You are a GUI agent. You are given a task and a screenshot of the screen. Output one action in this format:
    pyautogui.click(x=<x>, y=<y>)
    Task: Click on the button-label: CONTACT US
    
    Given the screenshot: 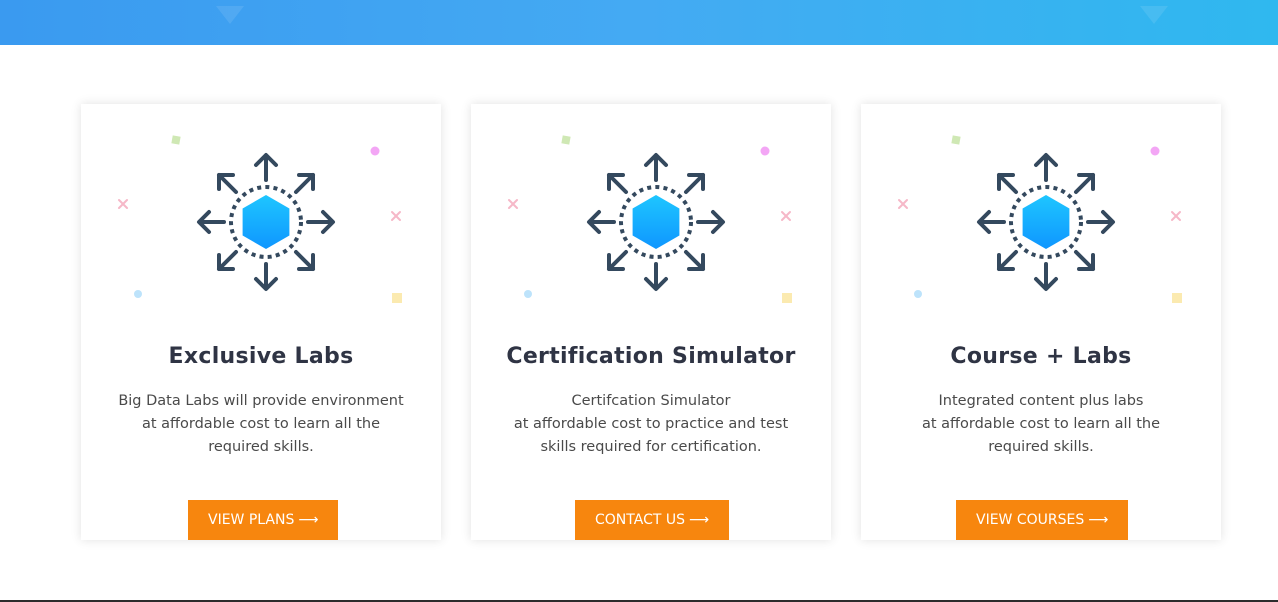 What is the action you would take?
    pyautogui.click(x=640, y=520)
    